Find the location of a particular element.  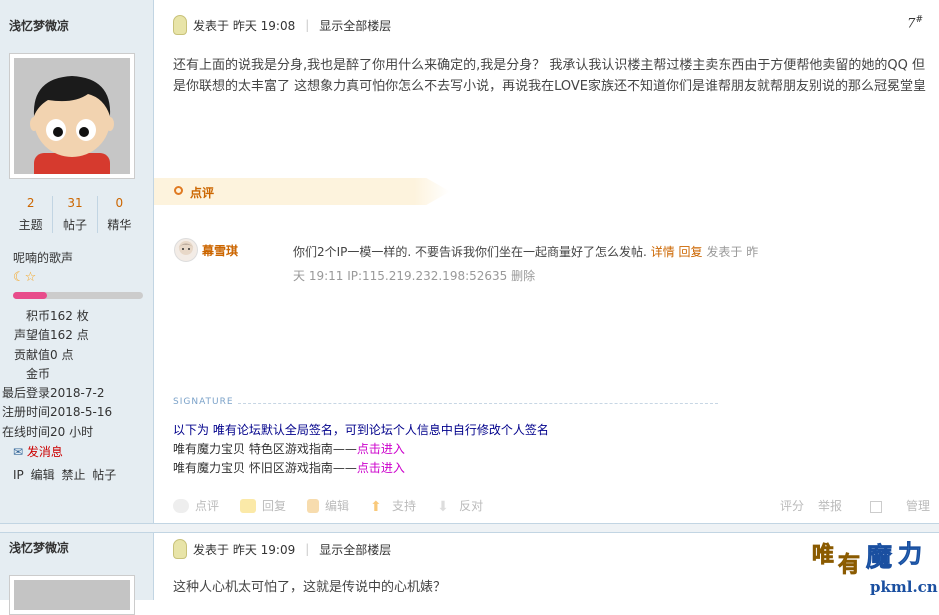

edit-icon is located at coordinates (313, 505).